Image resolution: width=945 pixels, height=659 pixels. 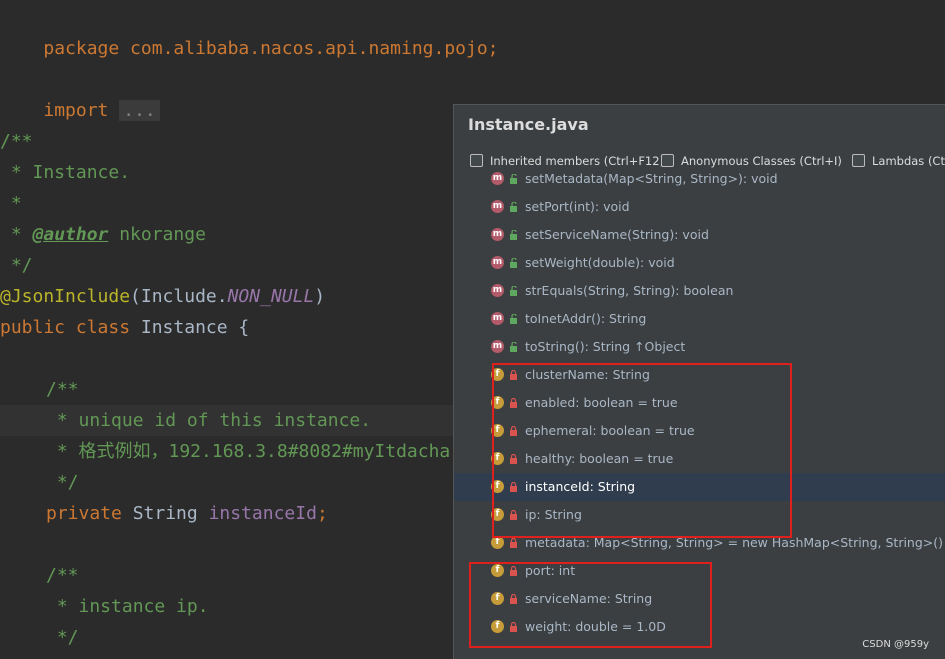 What do you see at coordinates (84, 513) in the screenshot?
I see `private-keyword: private` at bounding box center [84, 513].